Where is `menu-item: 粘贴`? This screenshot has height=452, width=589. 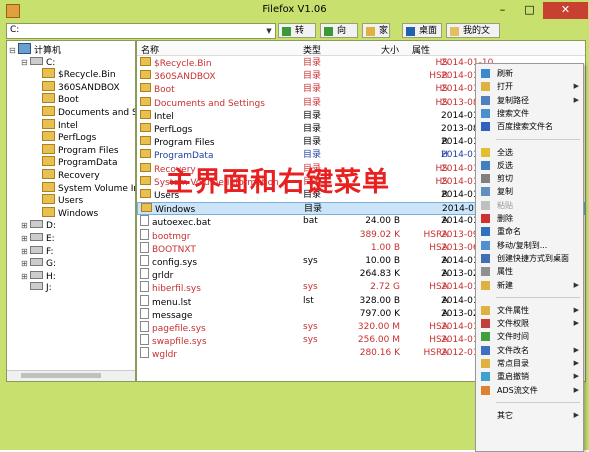
menu-item: 粘贴 is located at coordinates (529, 205).